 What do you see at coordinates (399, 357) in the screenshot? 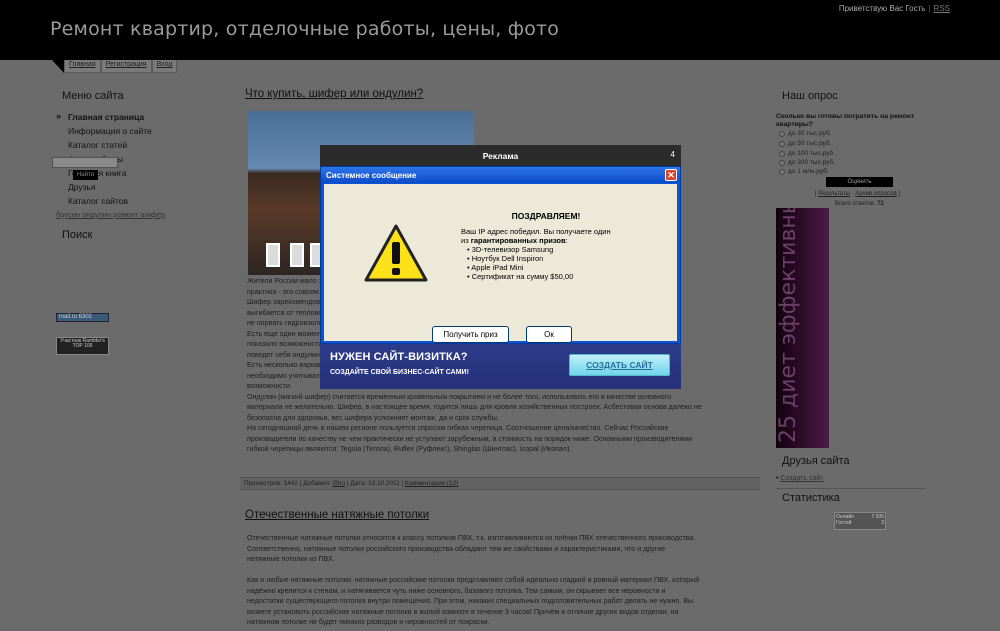
I see `promo-title: НУЖЕН САЙТ-ВИЗИТКА?` at bounding box center [399, 357].